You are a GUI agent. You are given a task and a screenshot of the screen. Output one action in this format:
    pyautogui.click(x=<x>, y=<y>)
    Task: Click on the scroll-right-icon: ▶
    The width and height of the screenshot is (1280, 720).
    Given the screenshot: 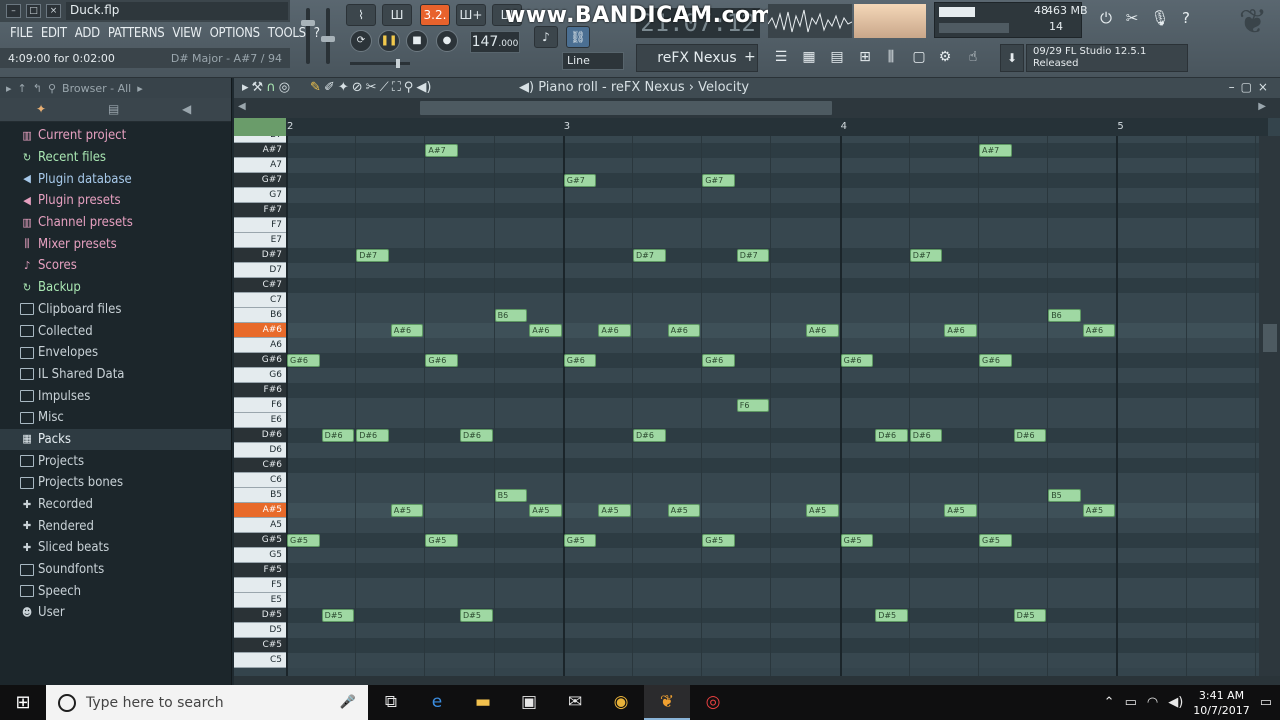 What is the action you would take?
    pyautogui.click(x=1262, y=106)
    